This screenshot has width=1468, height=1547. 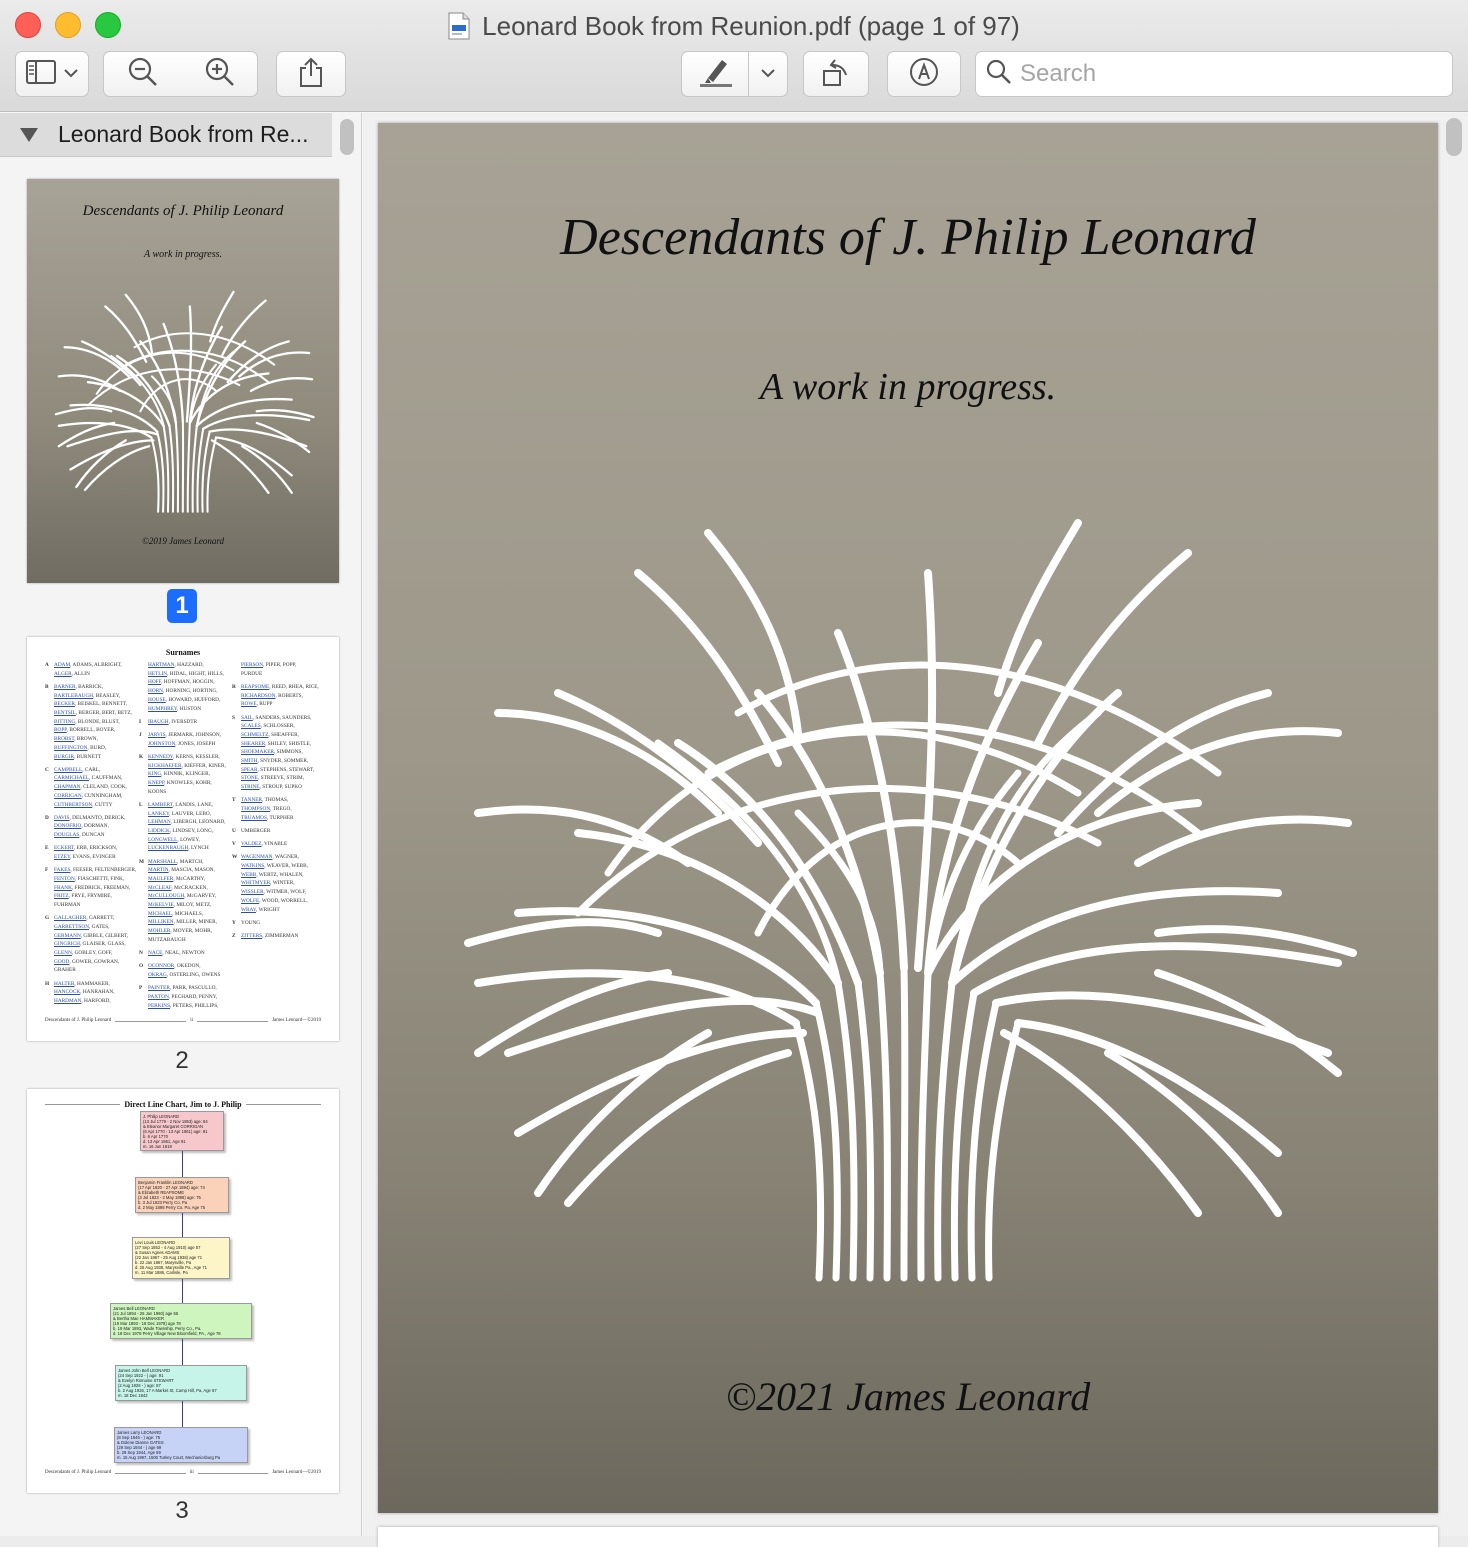 I want to click on surname-line: LAMBERT, LANDIS, LANE,, so click(x=180, y=805).